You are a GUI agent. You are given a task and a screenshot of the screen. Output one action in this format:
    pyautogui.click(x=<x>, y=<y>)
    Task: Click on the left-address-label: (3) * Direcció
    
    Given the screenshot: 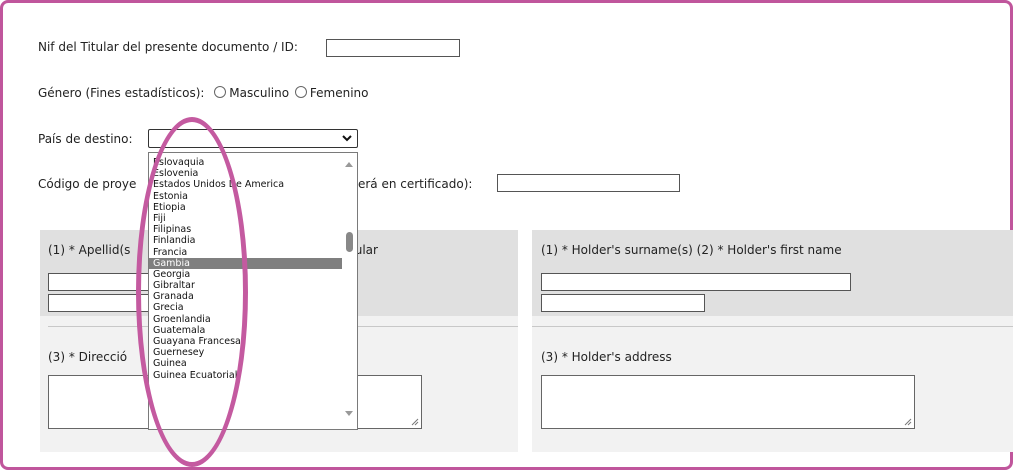 What is the action you would take?
    pyautogui.click(x=88, y=357)
    